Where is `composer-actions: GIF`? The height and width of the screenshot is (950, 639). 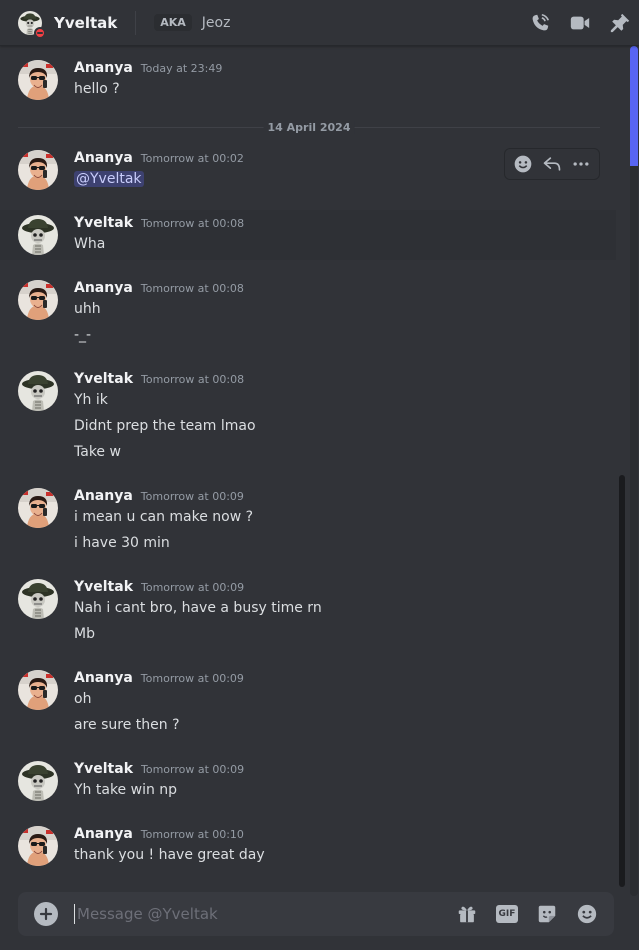 composer-actions: GIF is located at coordinates (527, 914).